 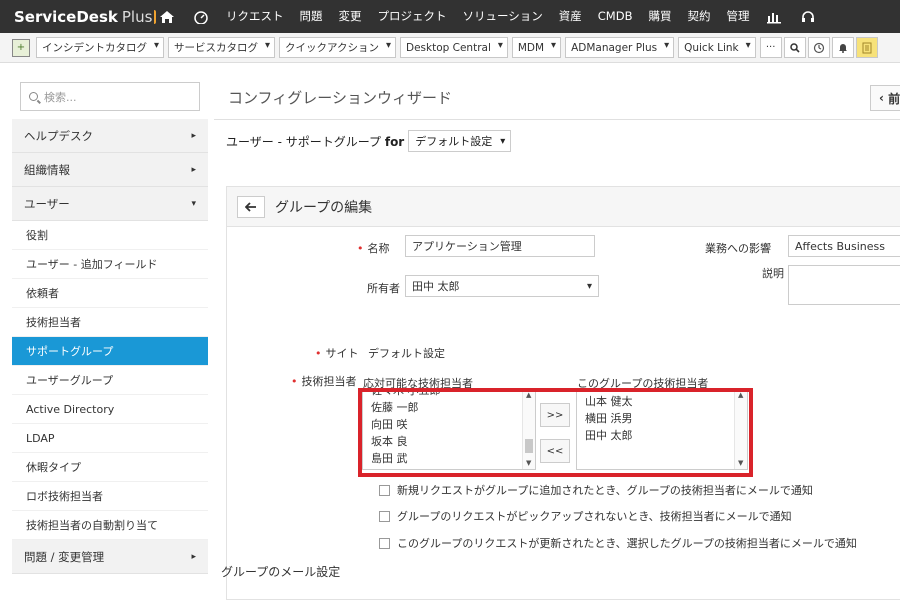 I want to click on nav-admin: 管理, so click(x=737, y=16).